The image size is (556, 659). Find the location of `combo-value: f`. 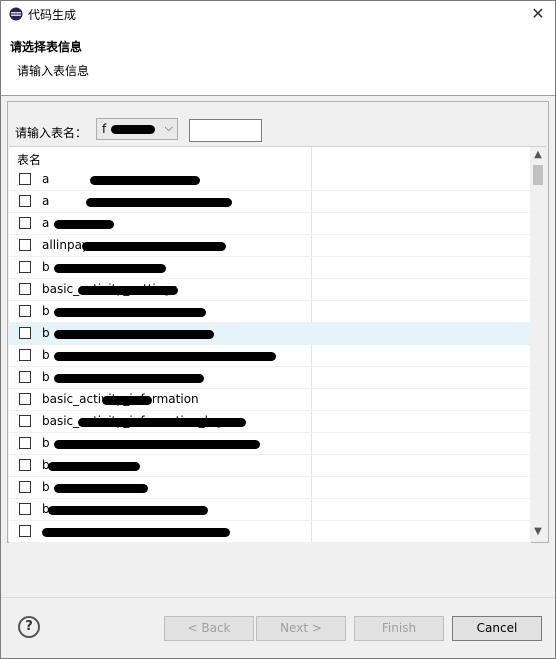

combo-value: f is located at coordinates (104, 129).